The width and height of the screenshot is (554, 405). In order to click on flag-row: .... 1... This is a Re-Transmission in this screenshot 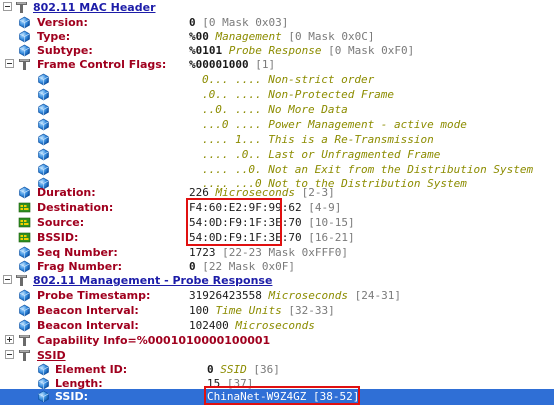, I will do `click(277, 140)`.